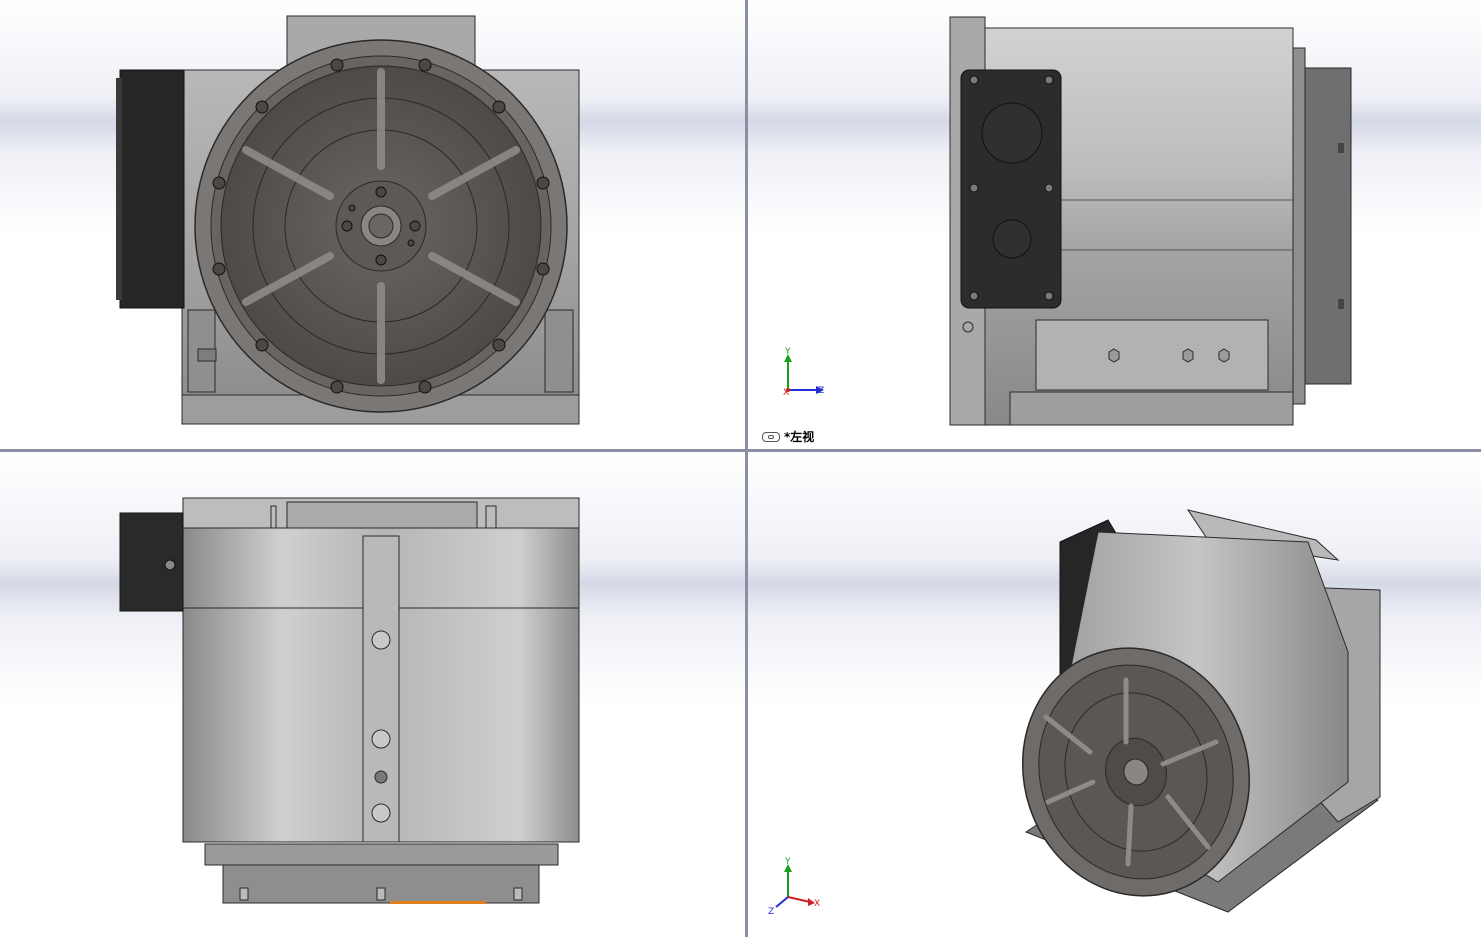 This screenshot has height=937, width=1481. I want to click on accent-edge, so click(438, 902).